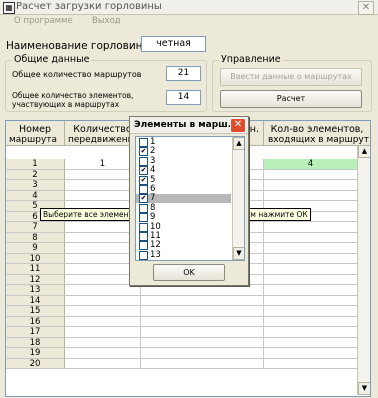  I want to click on checklist-scrollbar: ▲ ▼, so click(238, 198).